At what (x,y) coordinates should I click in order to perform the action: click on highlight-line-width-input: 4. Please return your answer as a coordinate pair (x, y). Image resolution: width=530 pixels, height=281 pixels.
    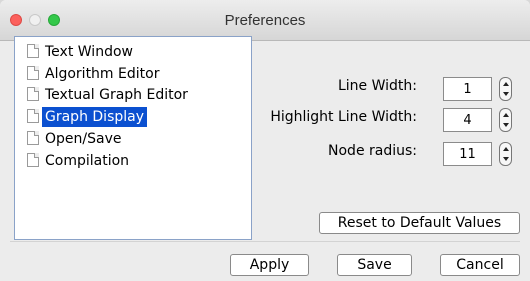
    Looking at the image, I should click on (467, 120).